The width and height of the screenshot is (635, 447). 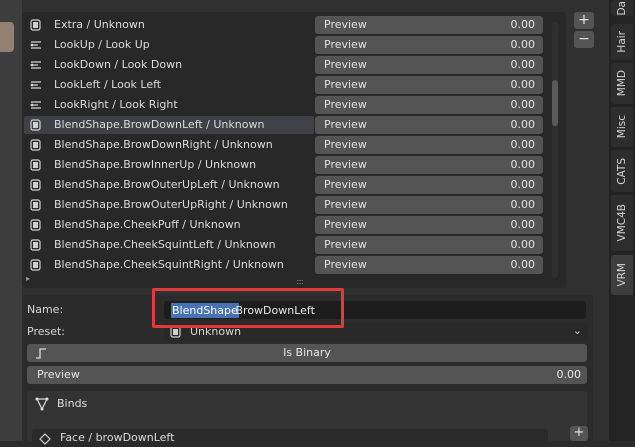 I want to click on tab-label: Misc, so click(x=622, y=127).